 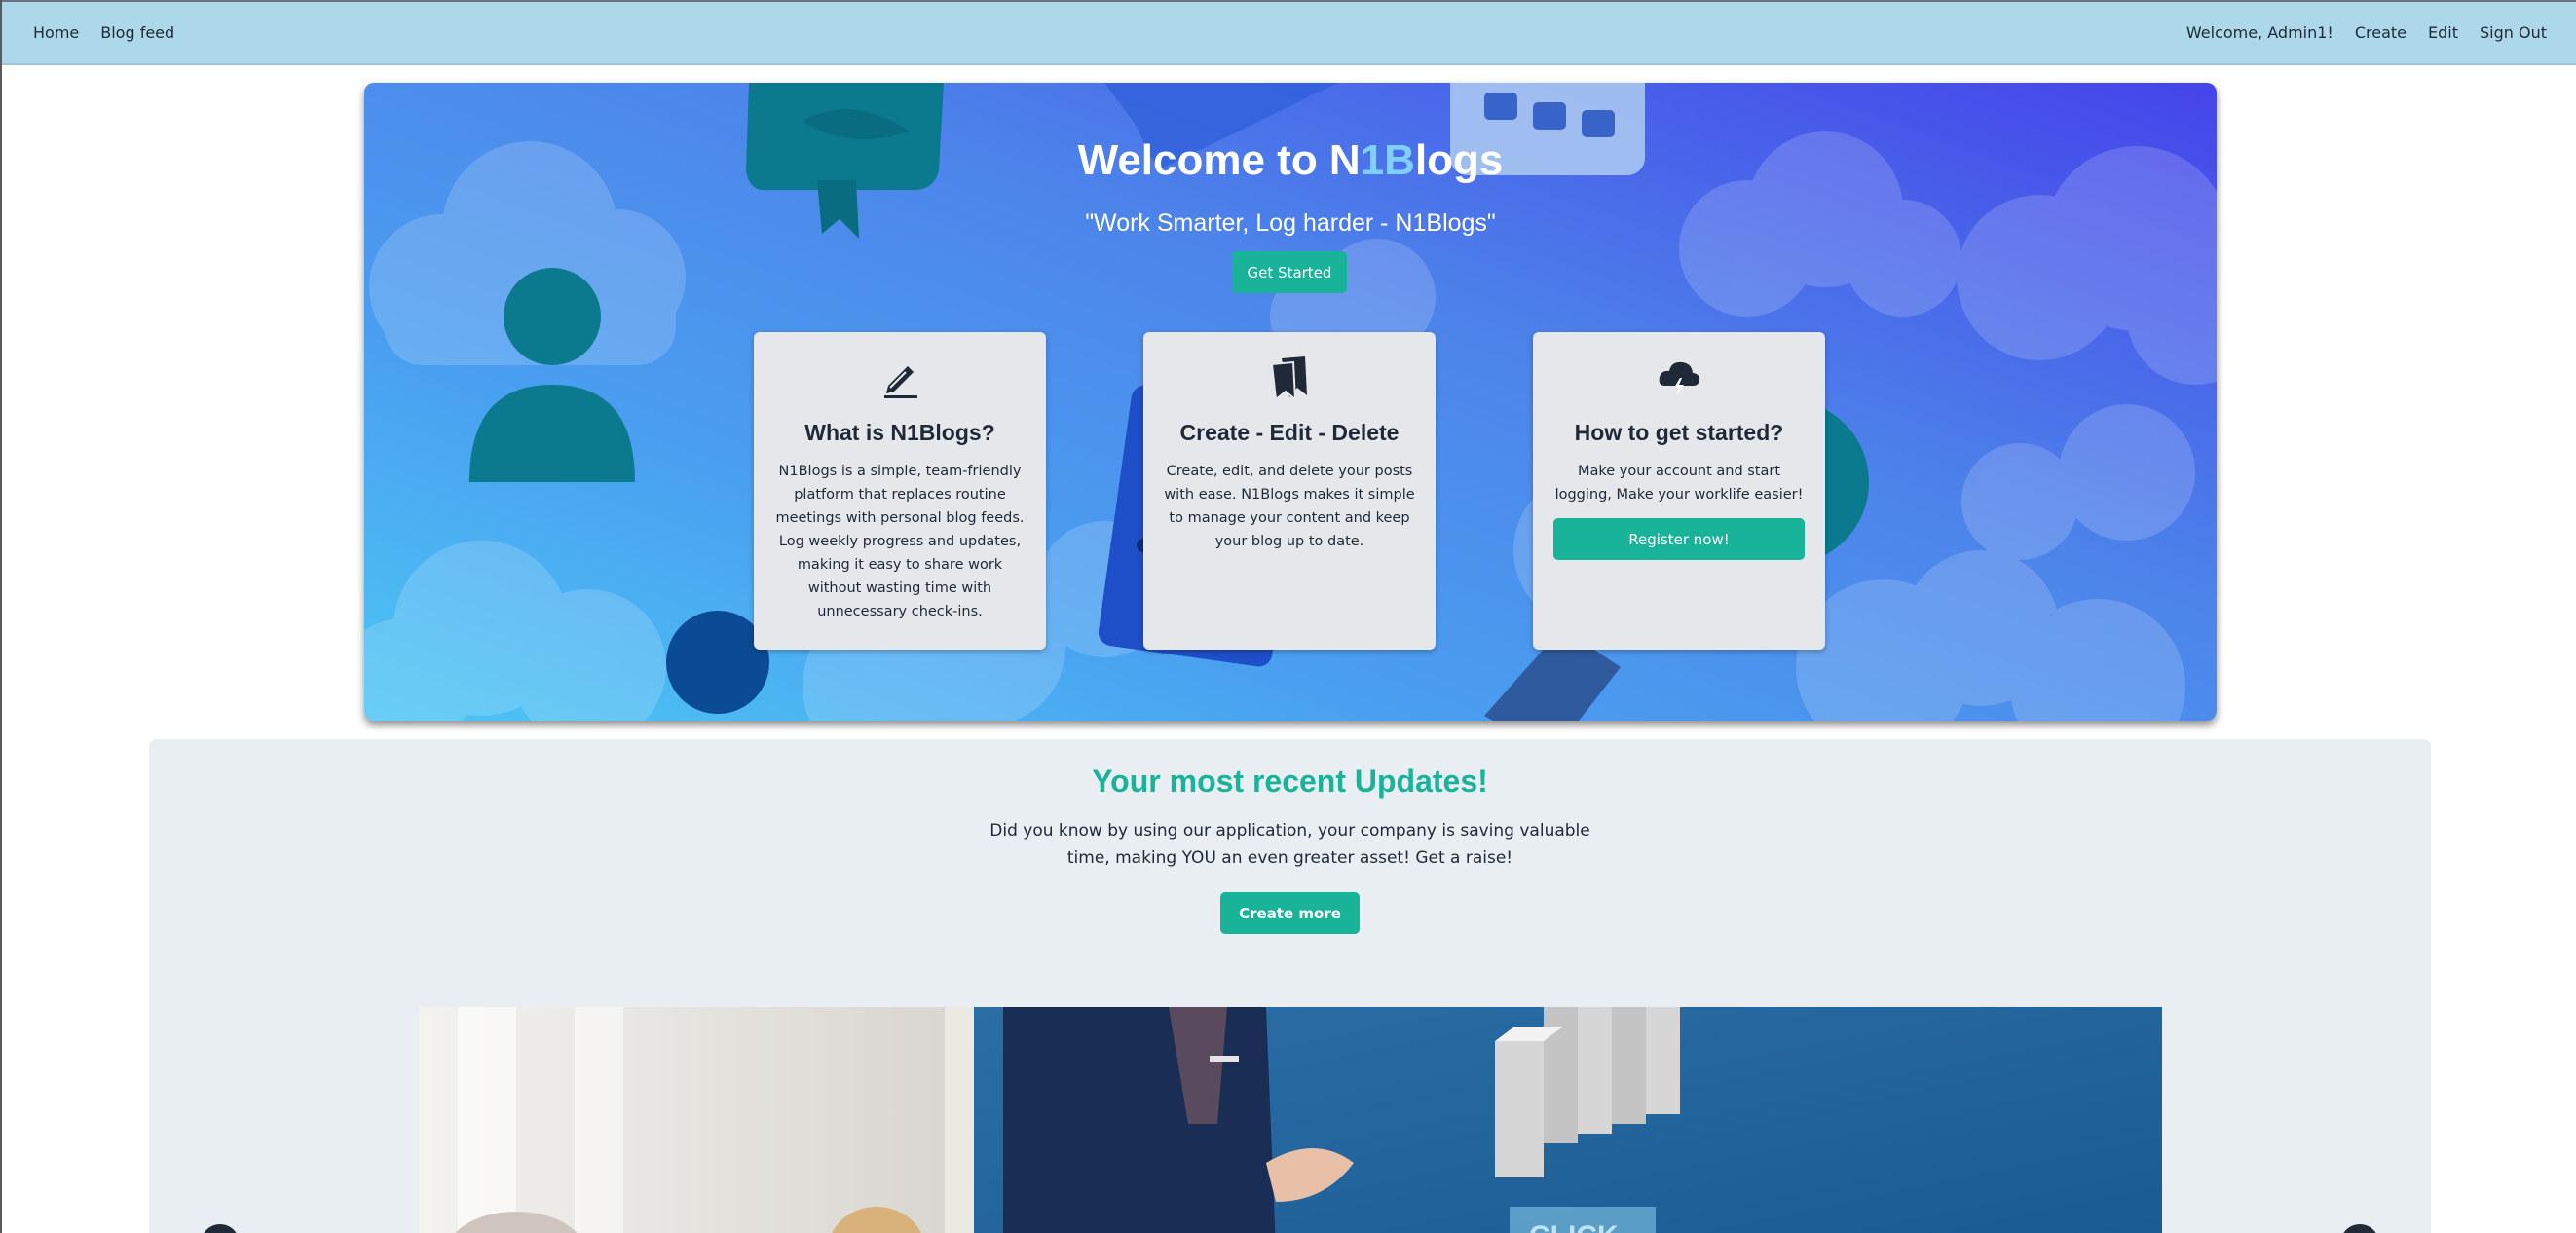 I want to click on welcome-text: Welcome, Admin1!, so click(x=2259, y=32).